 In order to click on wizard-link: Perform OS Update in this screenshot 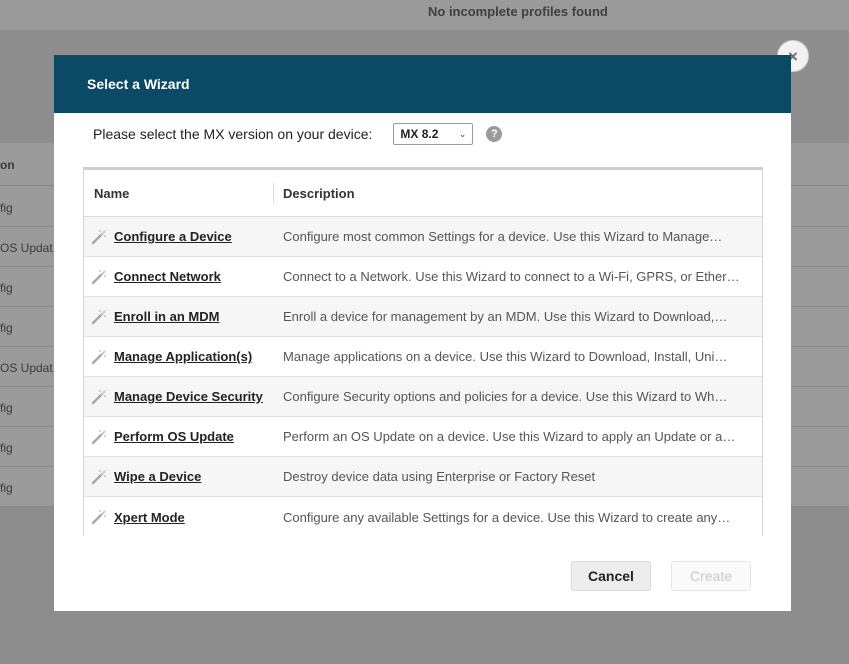, I will do `click(174, 436)`.